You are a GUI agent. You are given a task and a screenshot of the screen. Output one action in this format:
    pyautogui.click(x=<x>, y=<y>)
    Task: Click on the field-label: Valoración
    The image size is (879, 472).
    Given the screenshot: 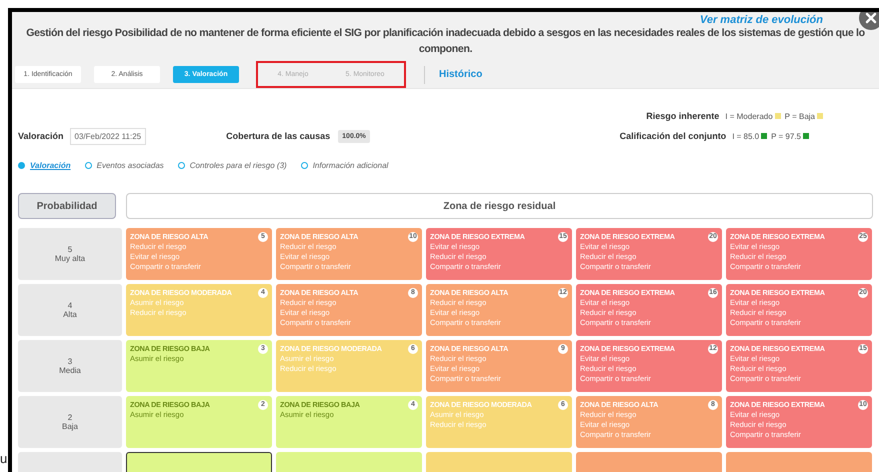 What is the action you would take?
    pyautogui.click(x=41, y=136)
    